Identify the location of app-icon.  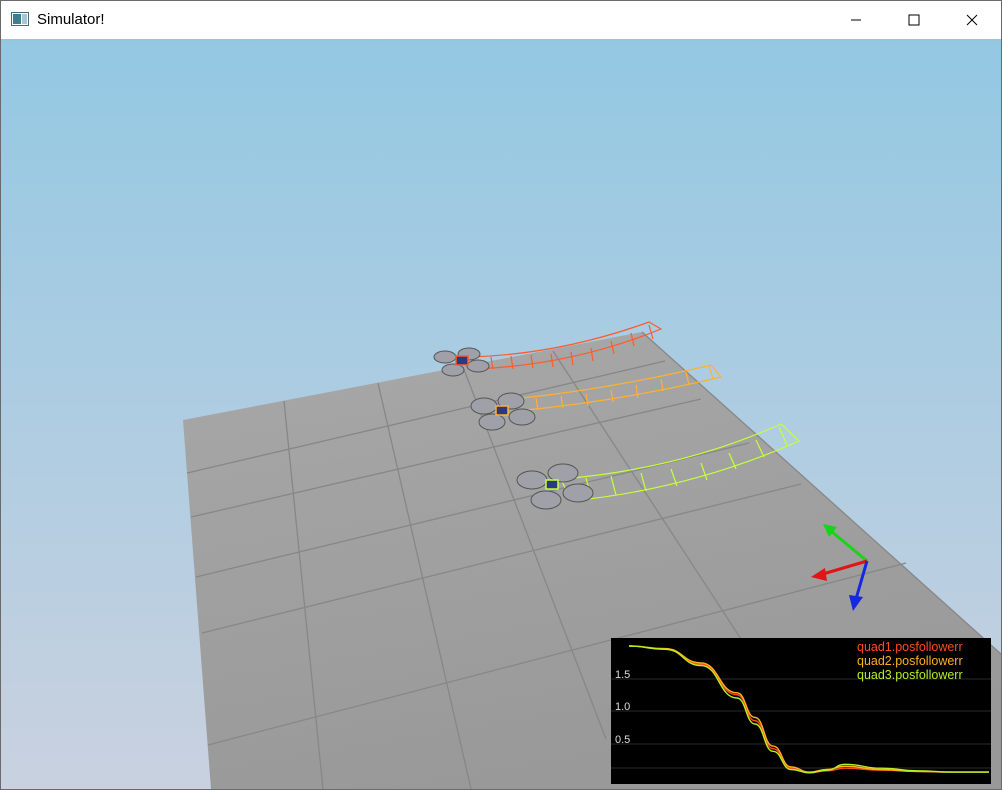
(20, 19).